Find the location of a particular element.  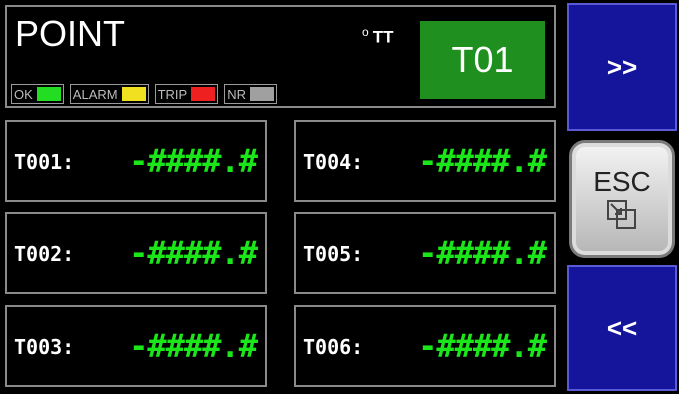

legend-nr: NR is located at coordinates (250, 94).